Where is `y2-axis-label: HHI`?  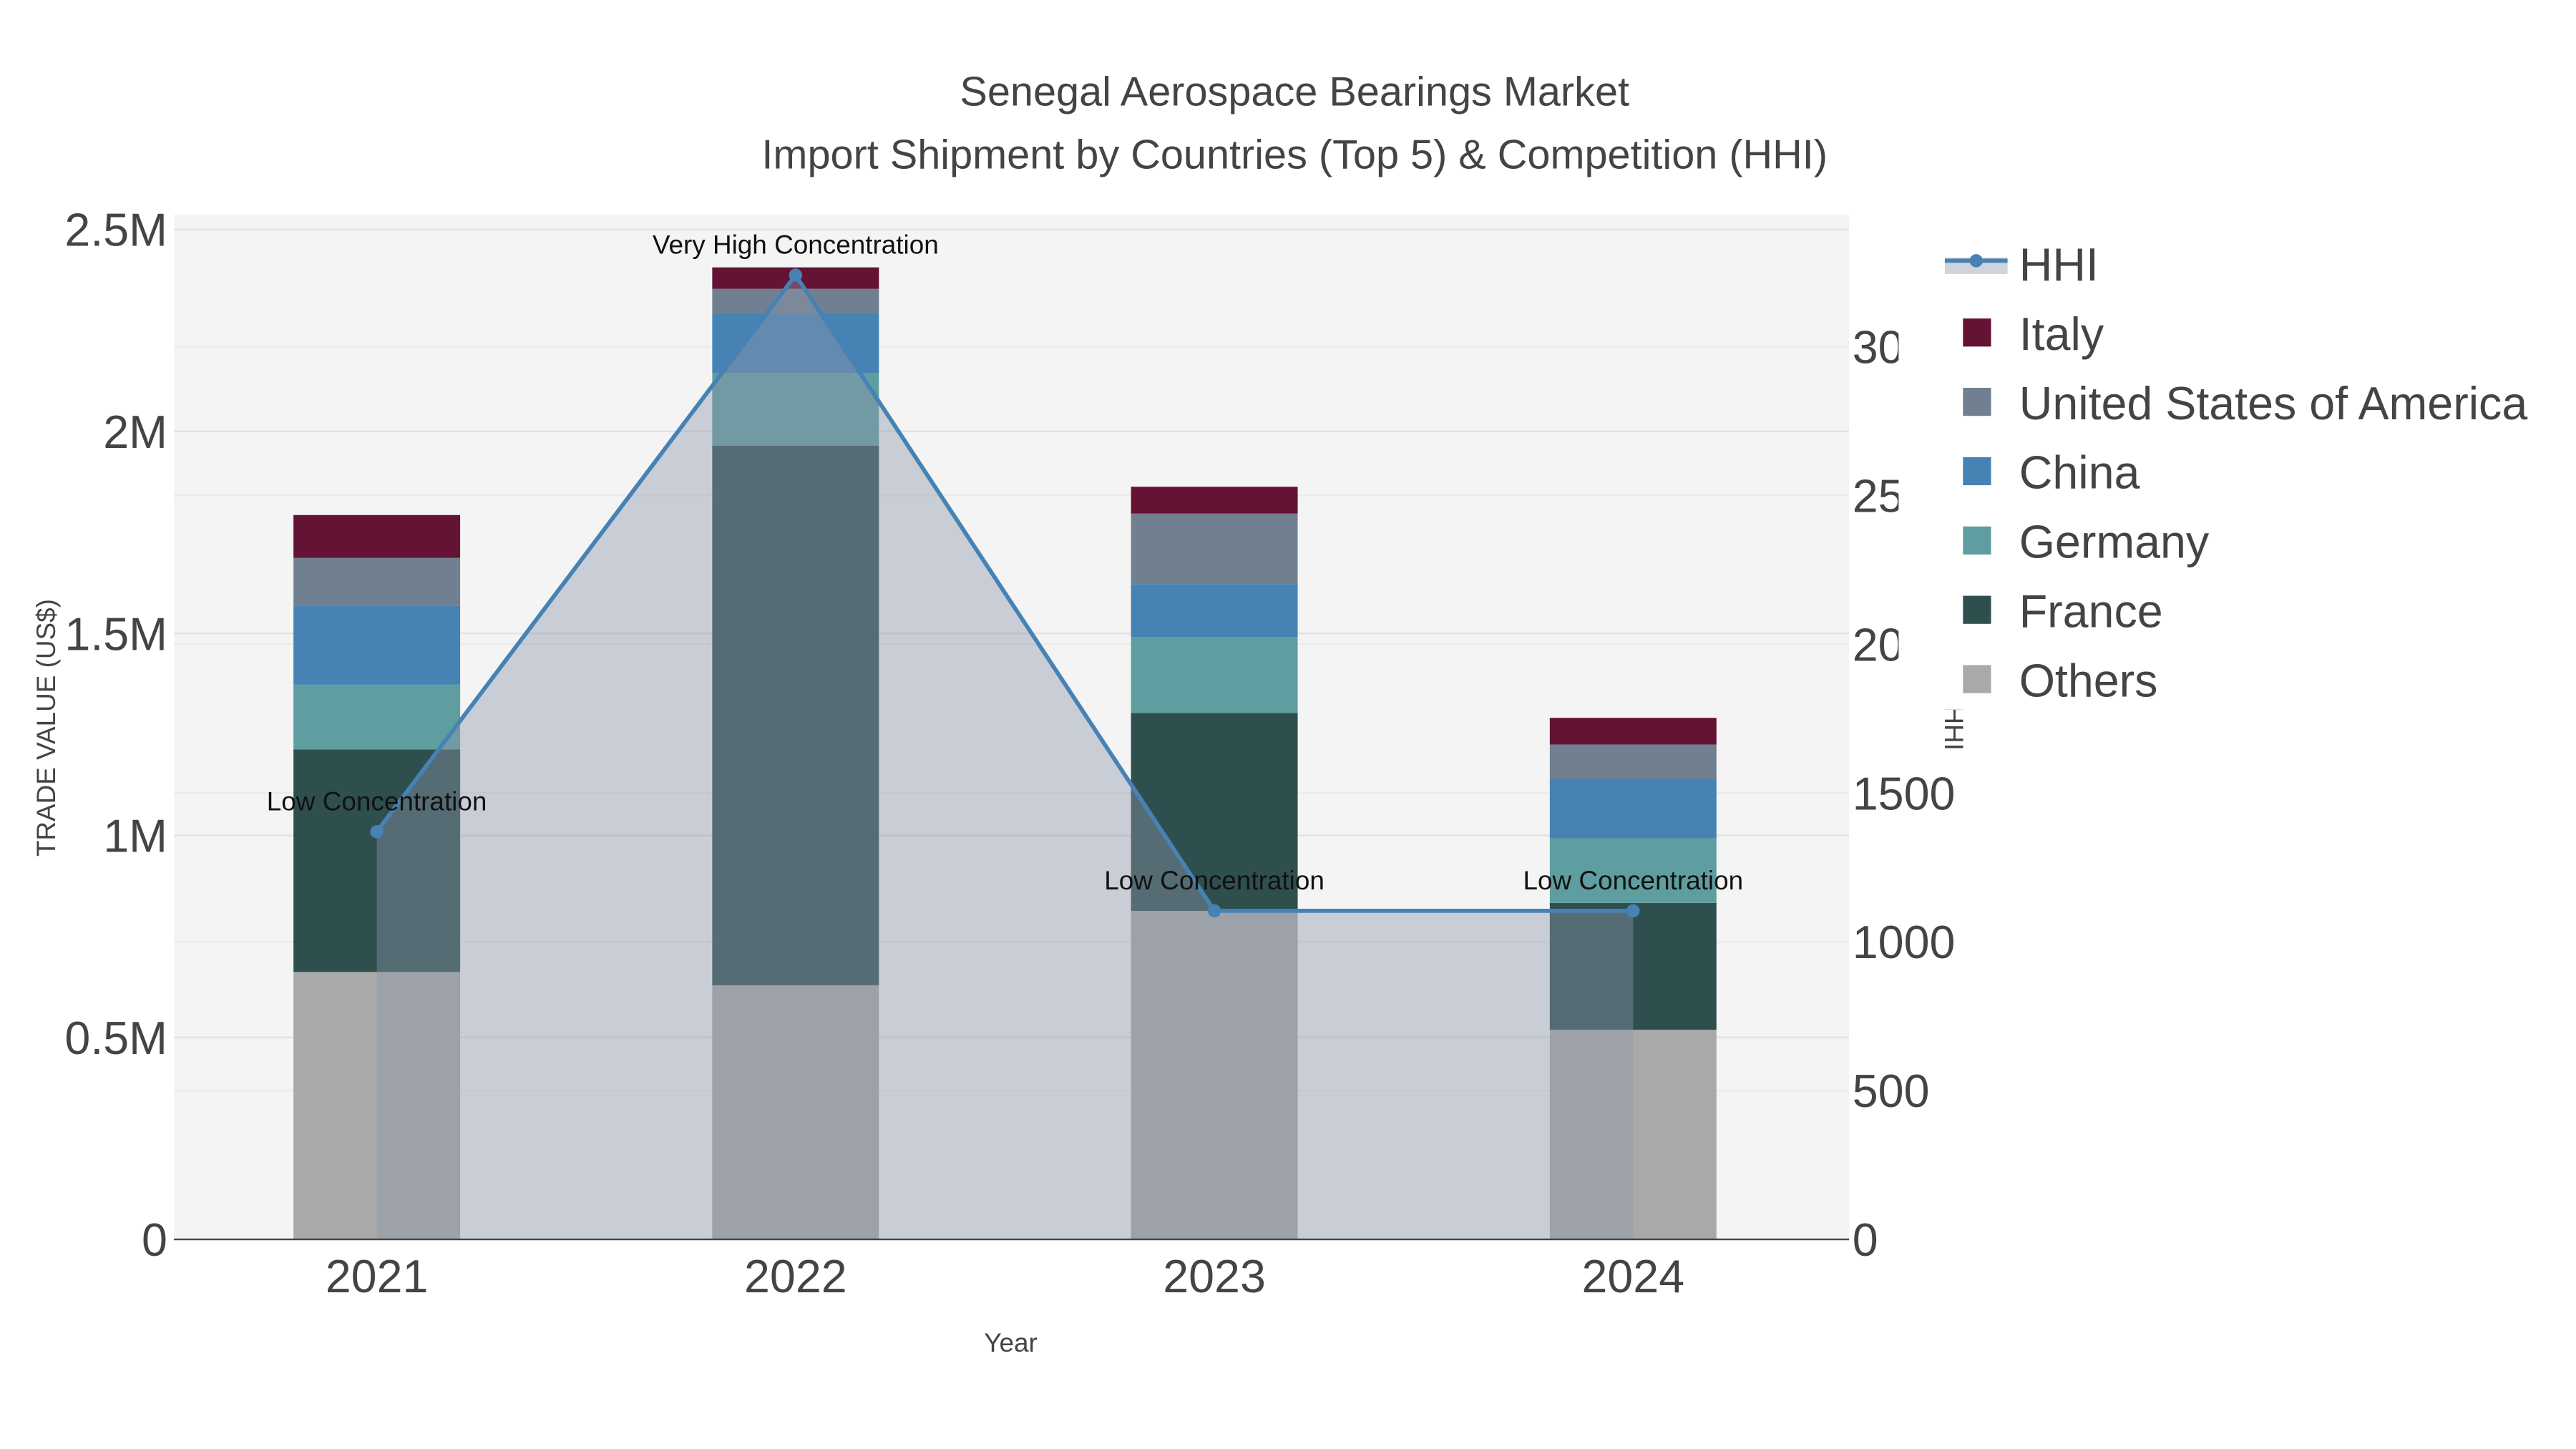 y2-axis-label: HHI is located at coordinates (1953, 728).